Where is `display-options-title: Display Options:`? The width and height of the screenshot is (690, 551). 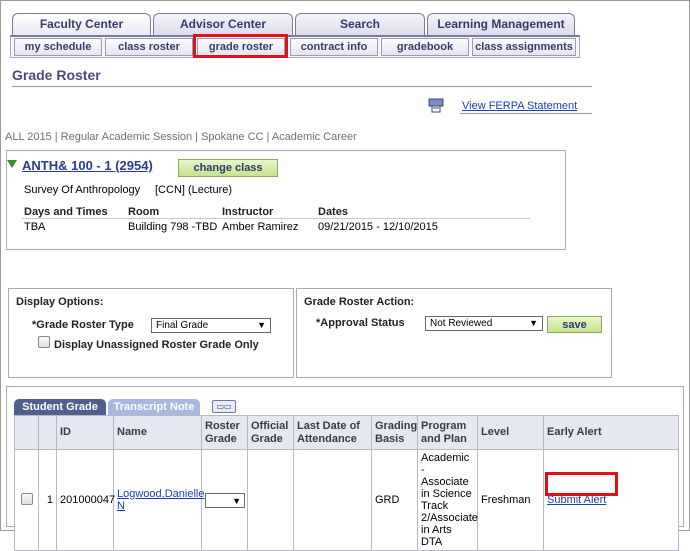
display-options-title: Display Options: is located at coordinates (60, 302).